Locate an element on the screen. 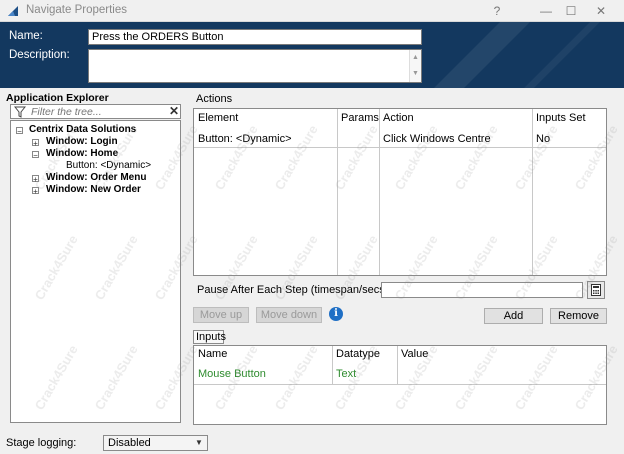 Image resolution: width=624 pixels, height=454 pixels. scroll-down-icon: ▼ is located at coordinates (415, 74).